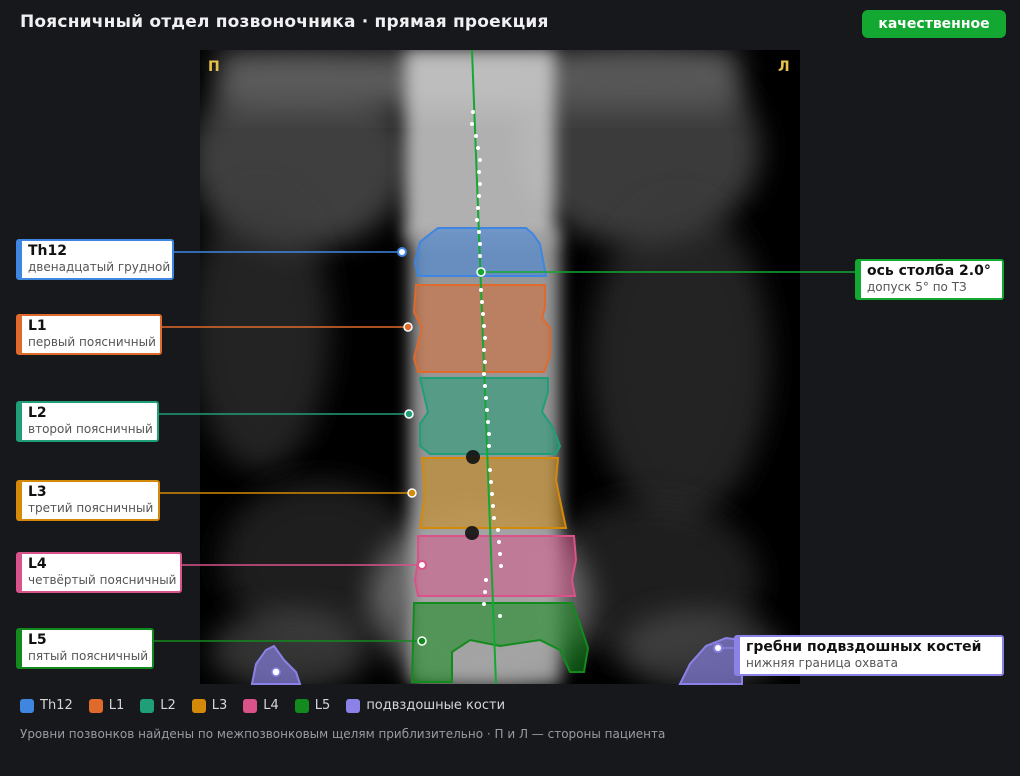 This screenshot has height=776, width=1020. What do you see at coordinates (168, 705) in the screenshot?
I see `legend-label: L2` at bounding box center [168, 705].